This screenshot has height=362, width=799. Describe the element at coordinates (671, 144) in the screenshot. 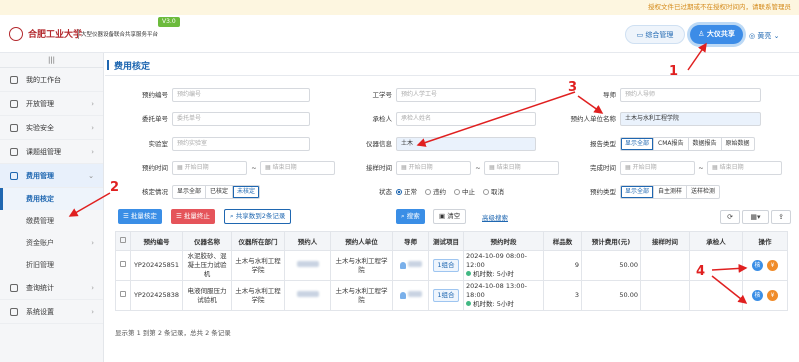

I see `report-option-cma: CMA报告` at that location.